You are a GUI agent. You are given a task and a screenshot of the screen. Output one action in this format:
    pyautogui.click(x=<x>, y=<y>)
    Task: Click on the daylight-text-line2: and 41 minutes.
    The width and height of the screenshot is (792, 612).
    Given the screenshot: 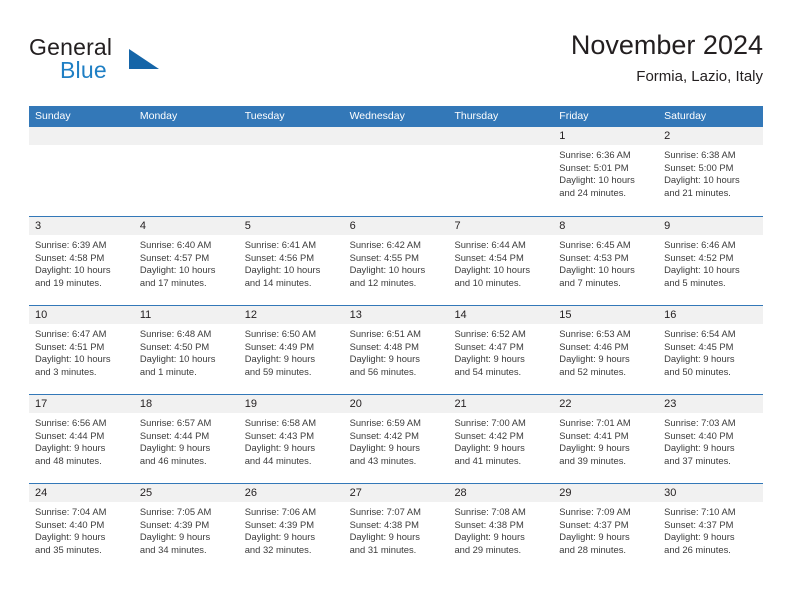 What is the action you would take?
    pyautogui.click(x=488, y=460)
    